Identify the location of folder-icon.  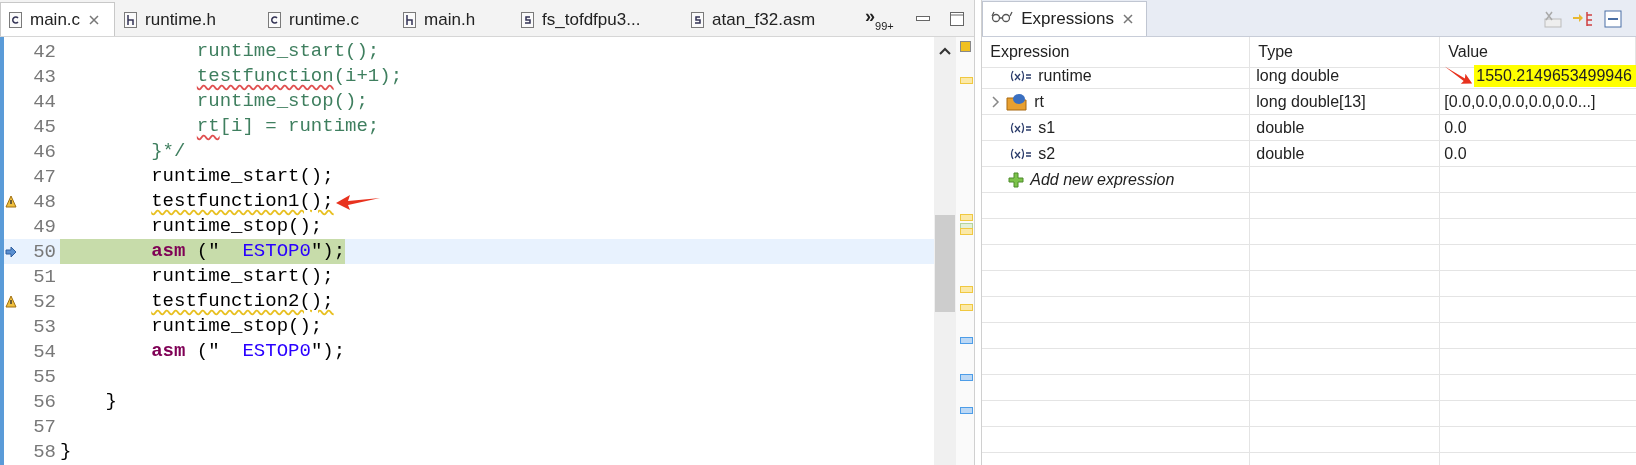
(1017, 101).